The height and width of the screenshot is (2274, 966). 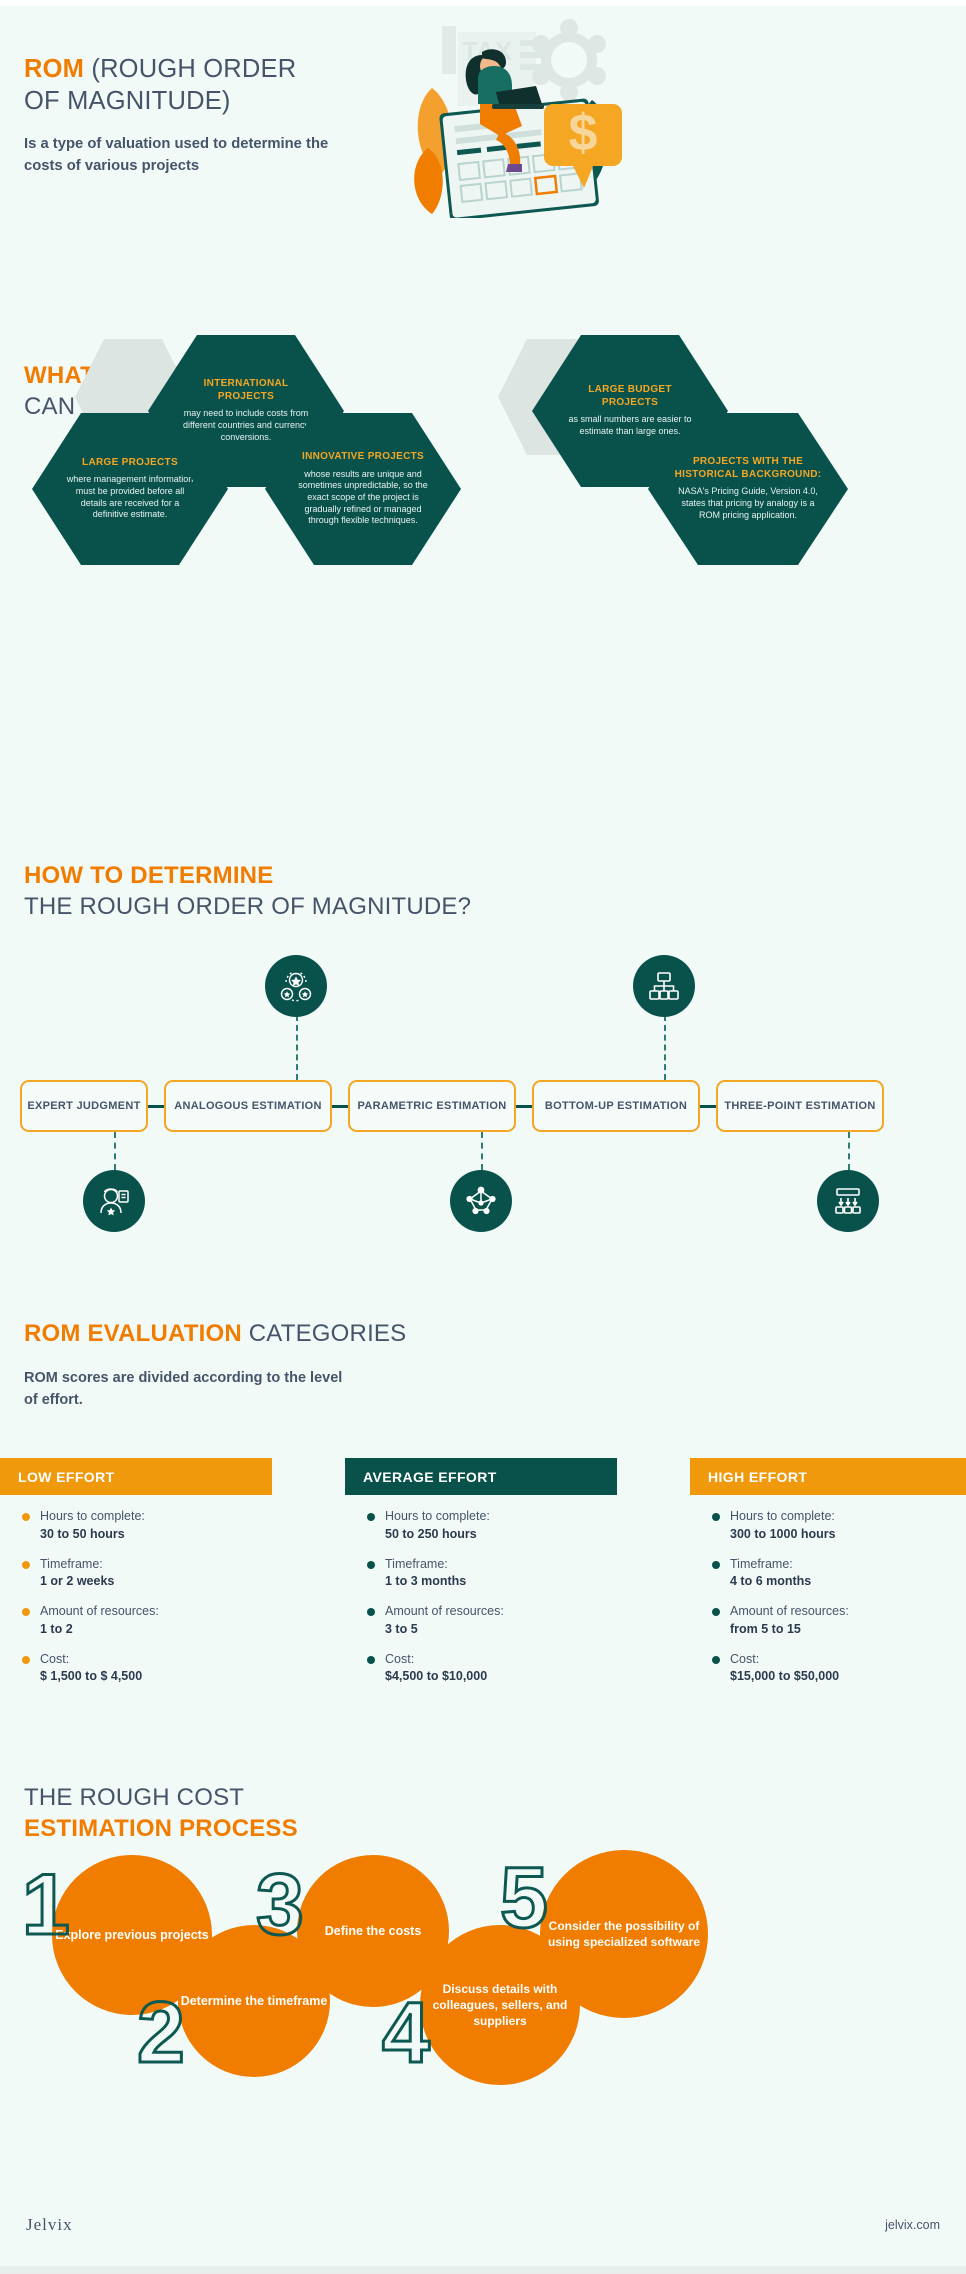 What do you see at coordinates (765, 1628) in the screenshot?
I see `effort-item-value: from 5 to 15` at bounding box center [765, 1628].